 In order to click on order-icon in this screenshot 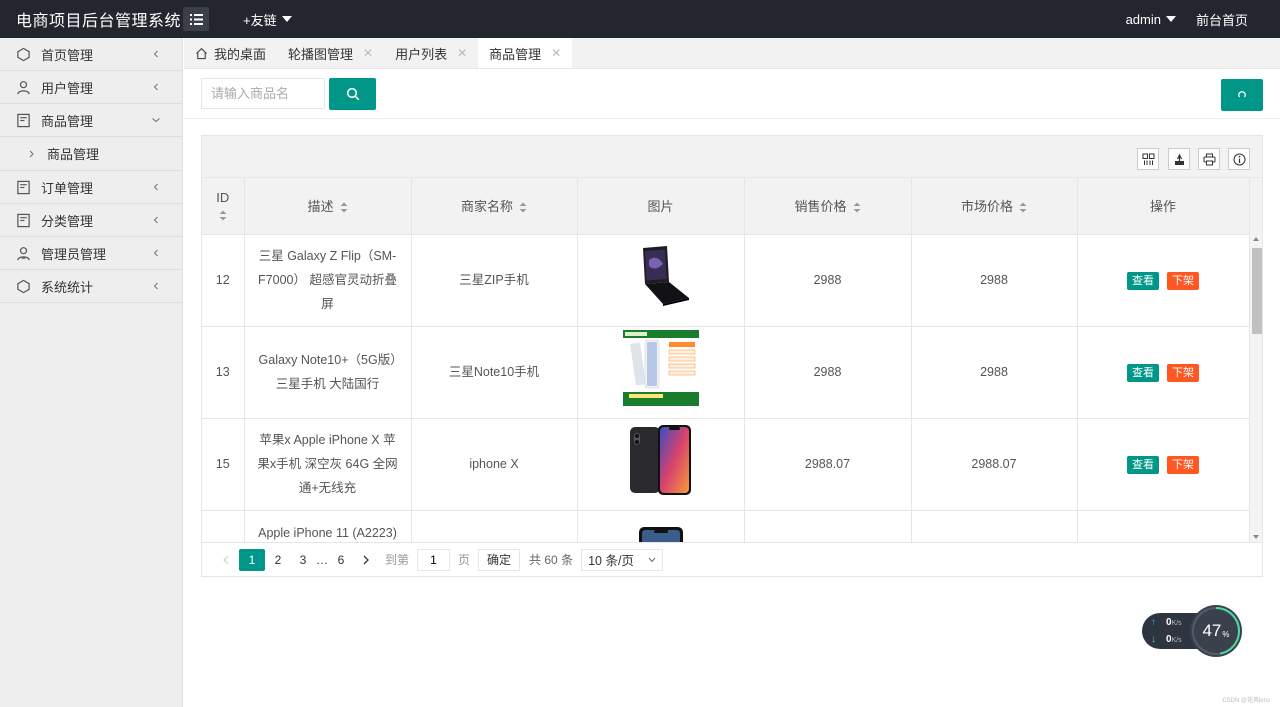, I will do `click(23, 187)`.